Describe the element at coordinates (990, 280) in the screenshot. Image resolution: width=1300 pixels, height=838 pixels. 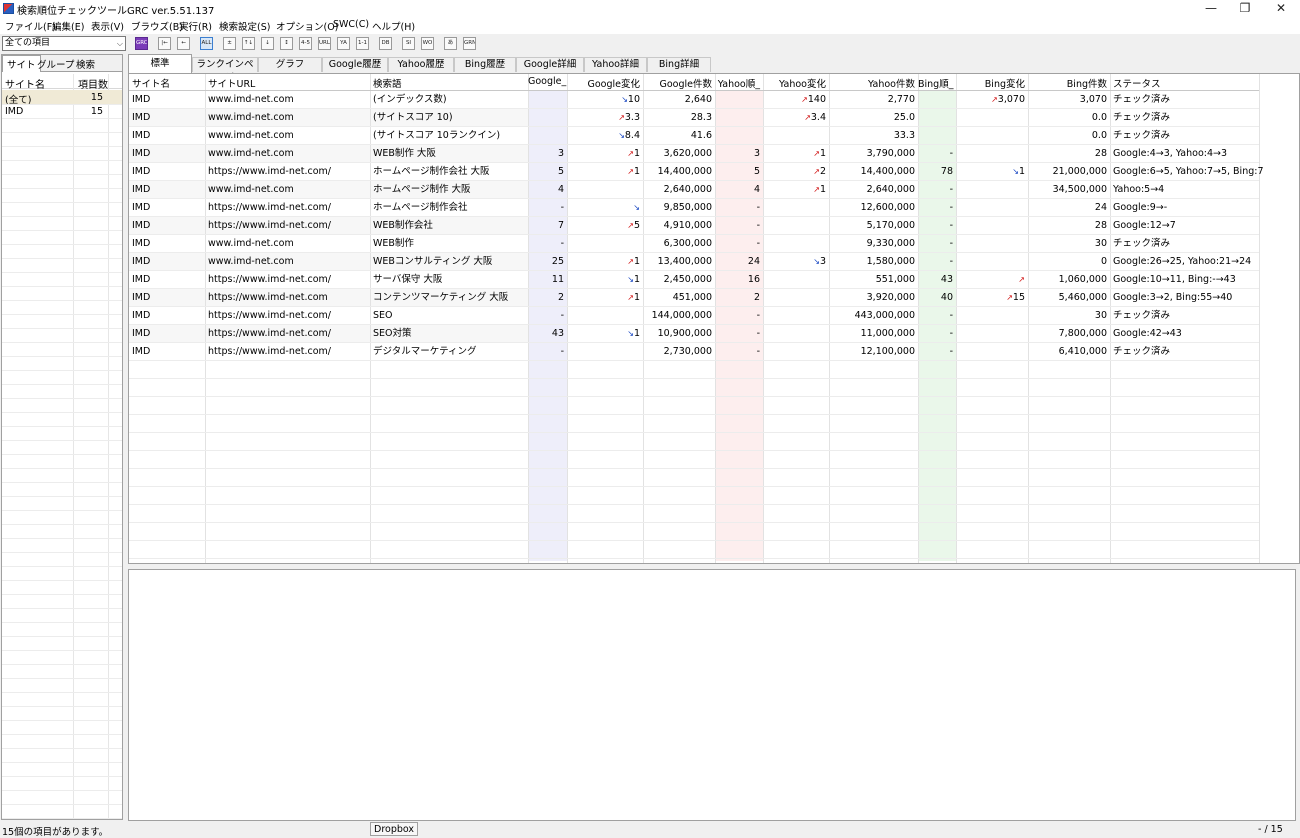
I see `change-cell: ↗` at that location.